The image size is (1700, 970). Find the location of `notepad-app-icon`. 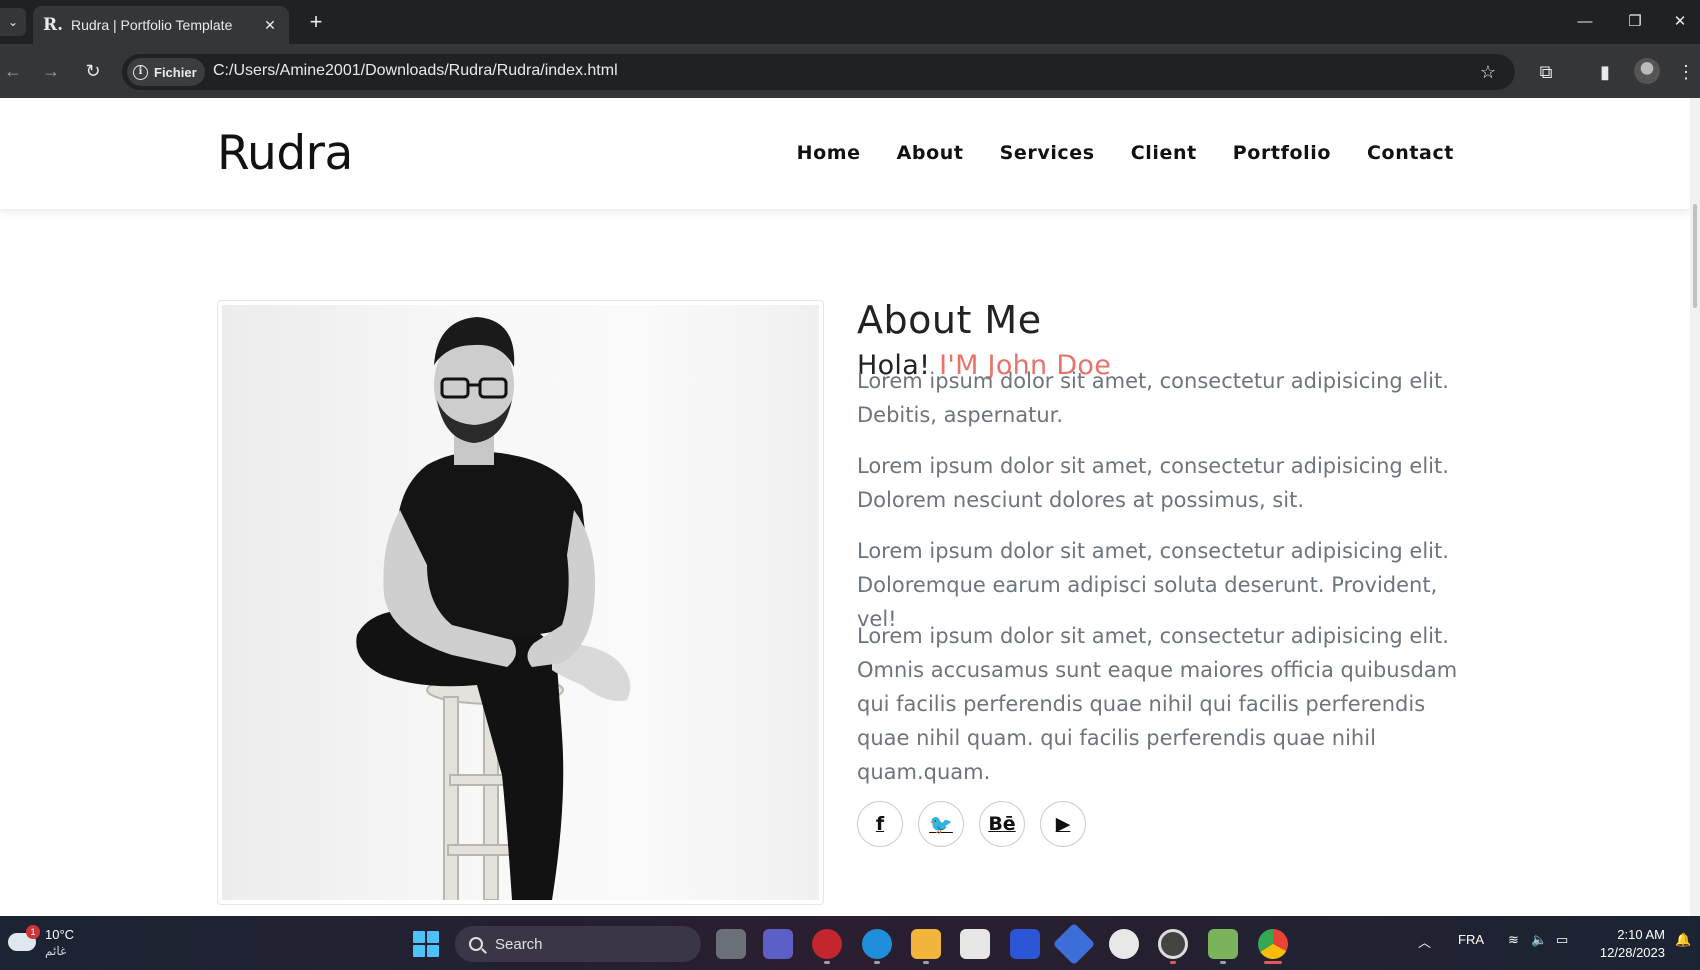

notepad-app-icon is located at coordinates (1223, 944).